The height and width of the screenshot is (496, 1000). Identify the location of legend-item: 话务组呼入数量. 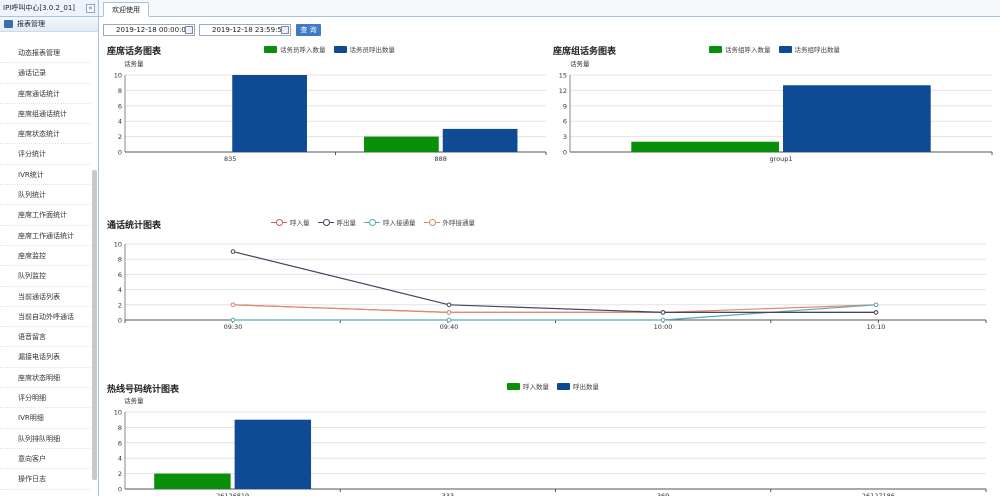
(740, 49).